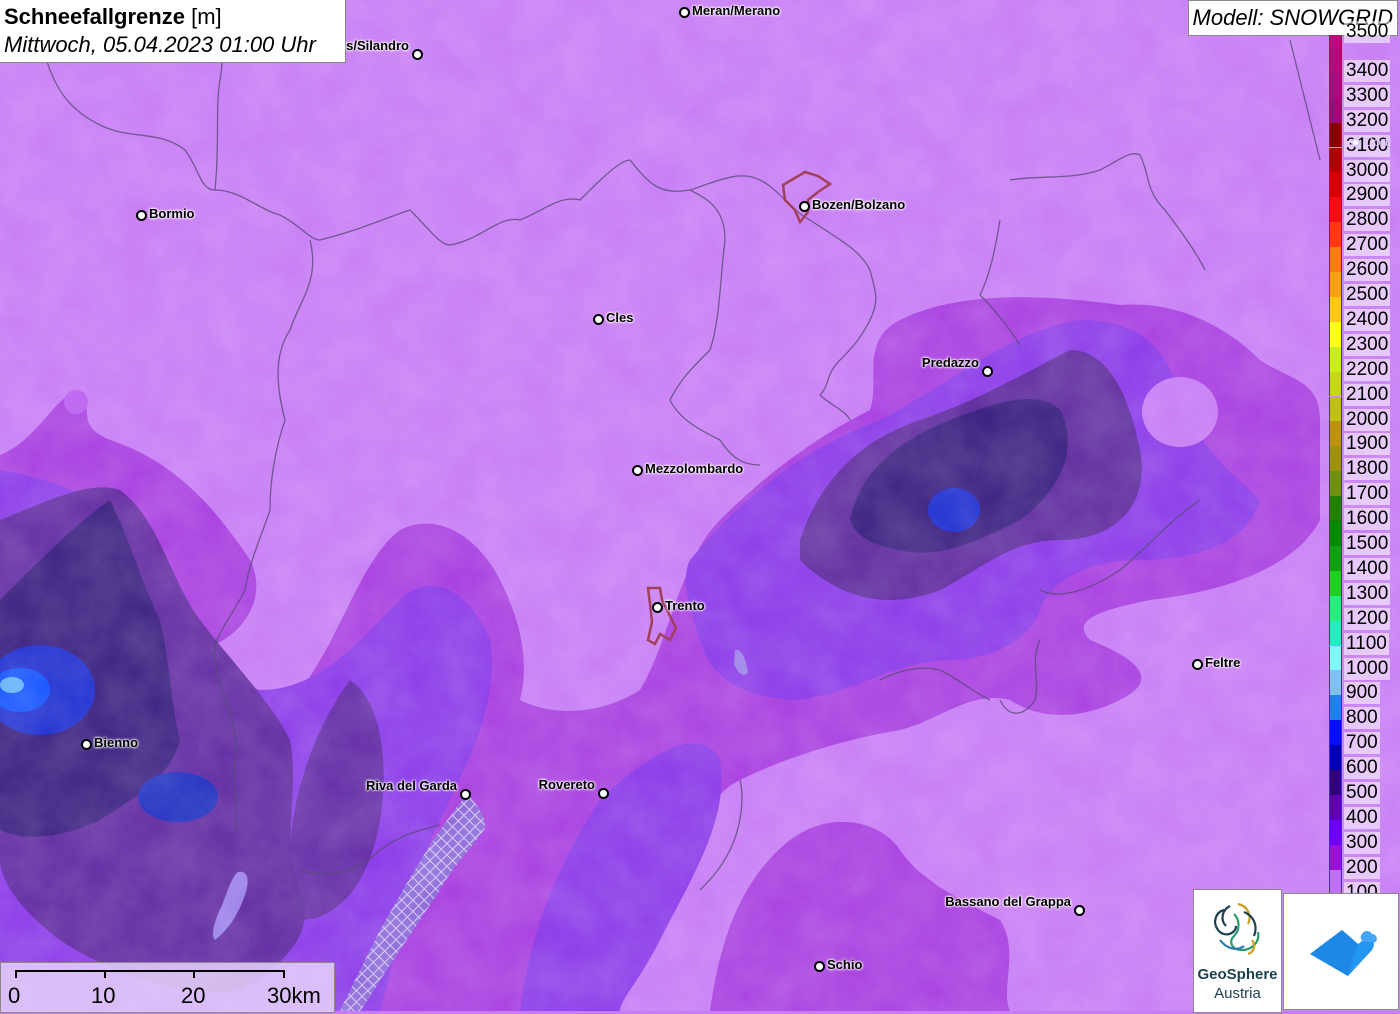 This screenshot has width=1400, height=1014. I want to click on legend-item: 1600, so click(1364, 513).